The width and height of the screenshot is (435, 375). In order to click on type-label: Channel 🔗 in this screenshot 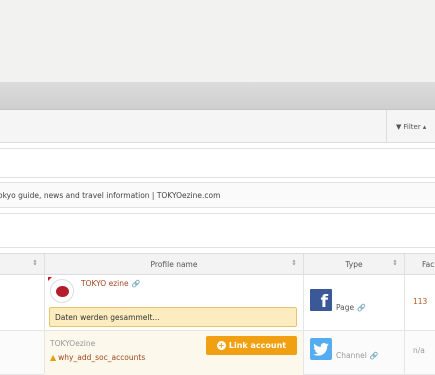, I will do `click(357, 355)`.